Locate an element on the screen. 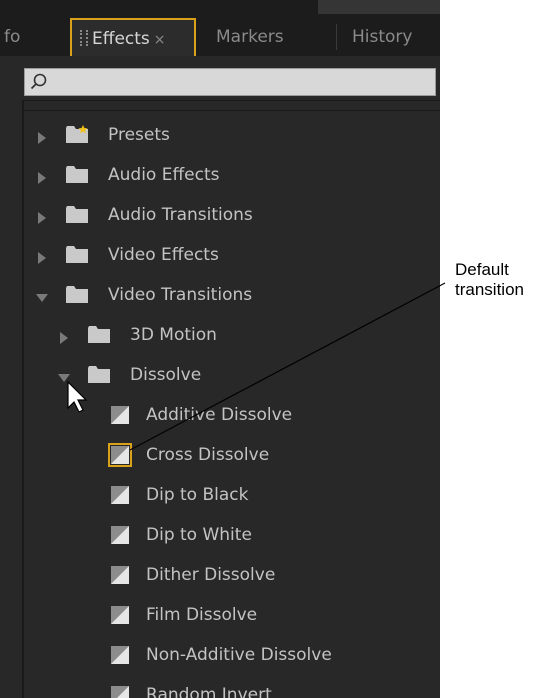 The image size is (550, 698). callout-line-2: transition is located at coordinates (489, 289).